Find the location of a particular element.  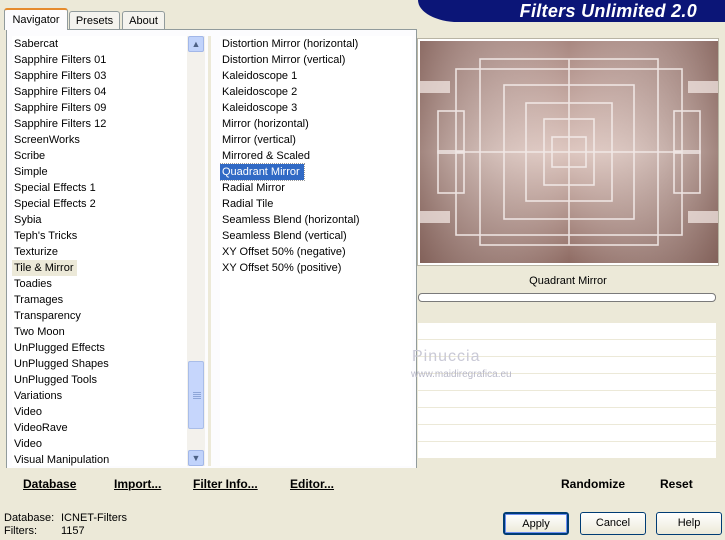

category-item: Sapphire Filters 03 is located at coordinates (99, 76).